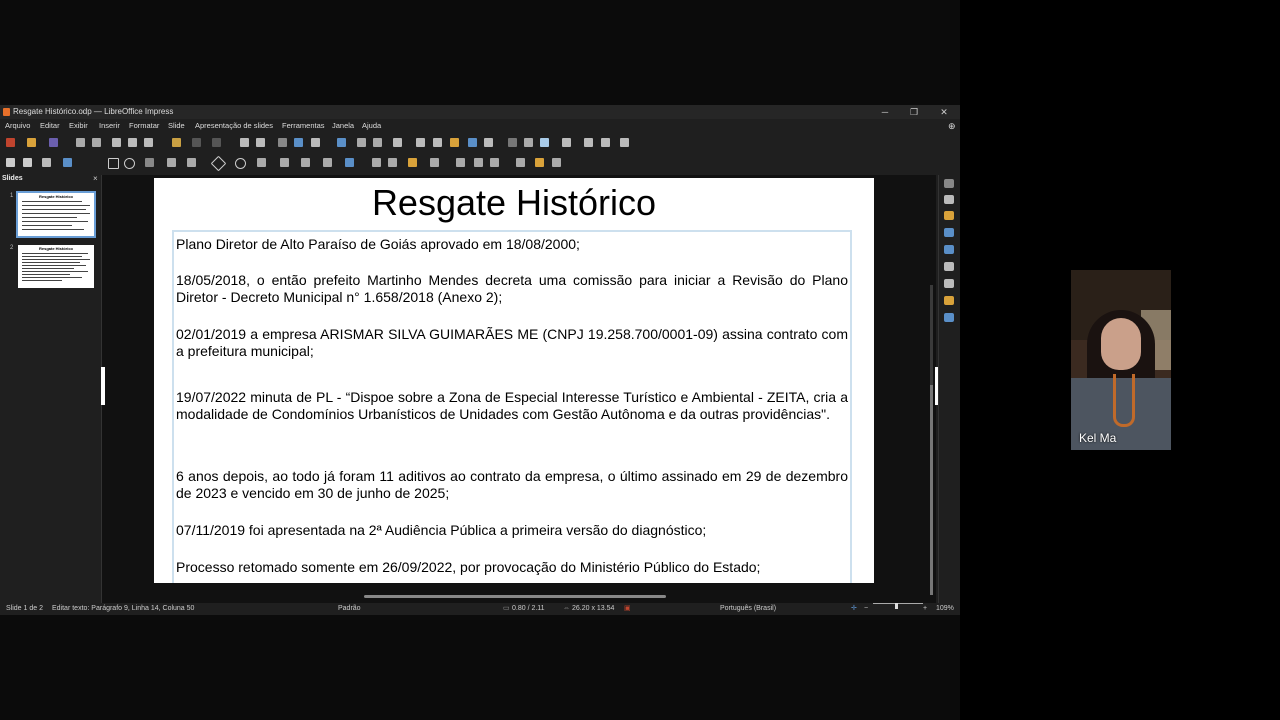  Describe the element at coordinates (949, 199) in the screenshot. I see `properties-icon` at that location.